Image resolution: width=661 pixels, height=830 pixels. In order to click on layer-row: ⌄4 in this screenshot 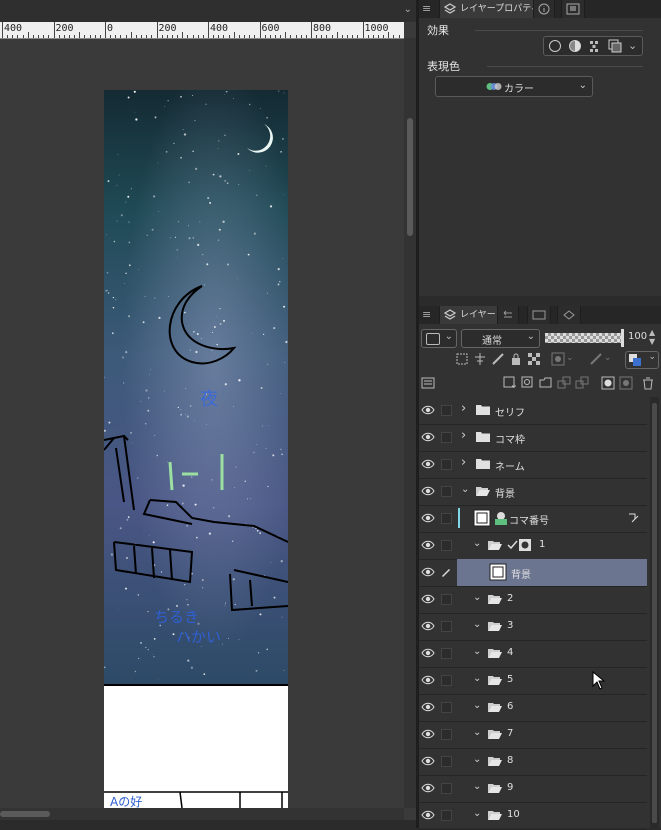, I will do `click(533, 654)`.